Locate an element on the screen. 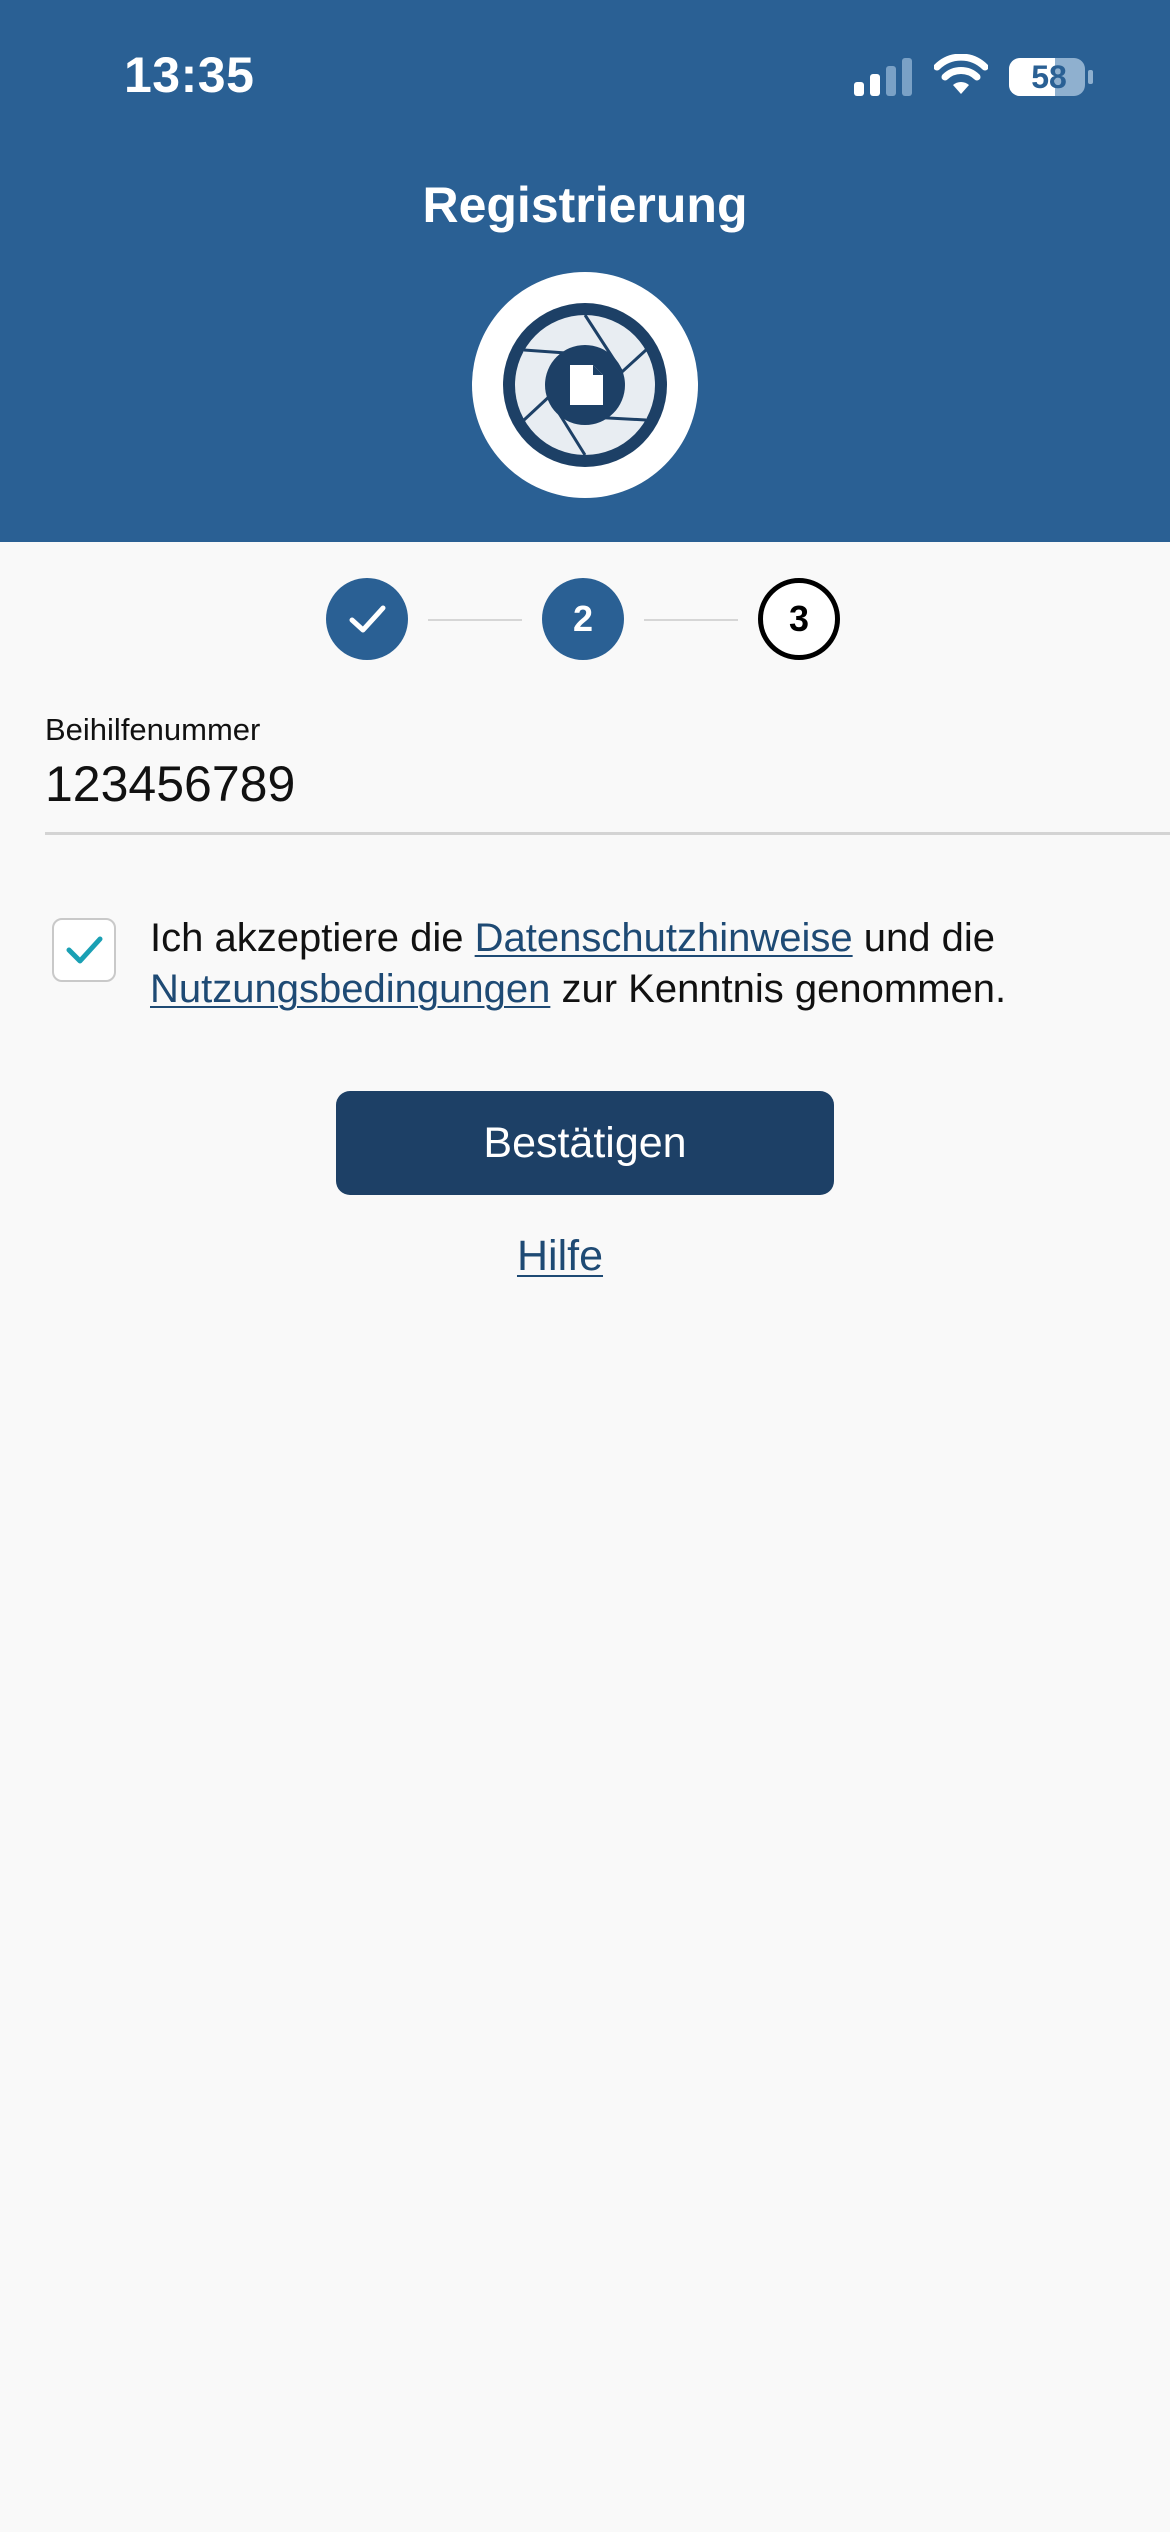  confirm-button: Bestätigen is located at coordinates (585, 1143).